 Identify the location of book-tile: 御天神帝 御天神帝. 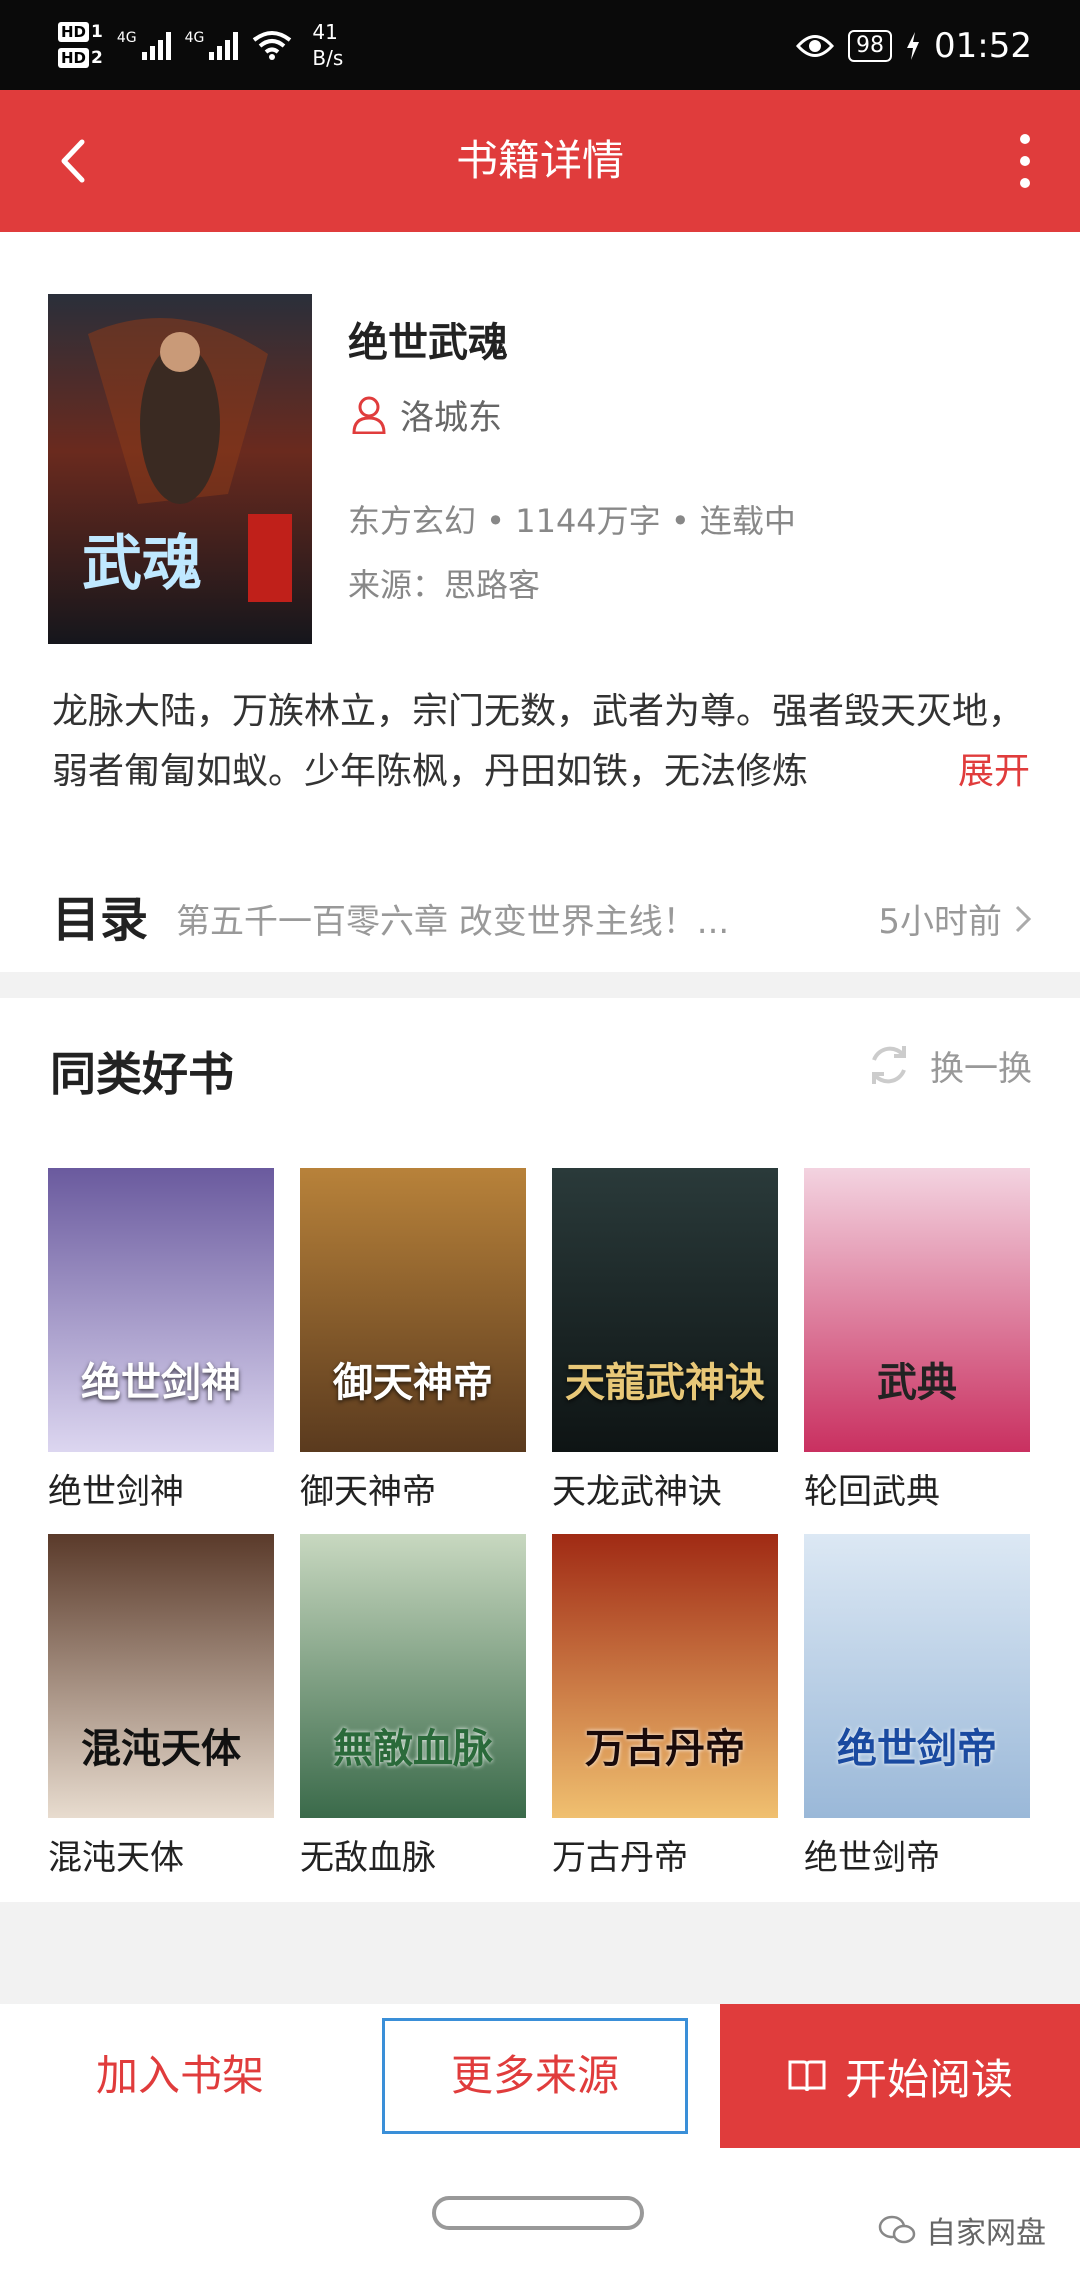
(413, 1340).